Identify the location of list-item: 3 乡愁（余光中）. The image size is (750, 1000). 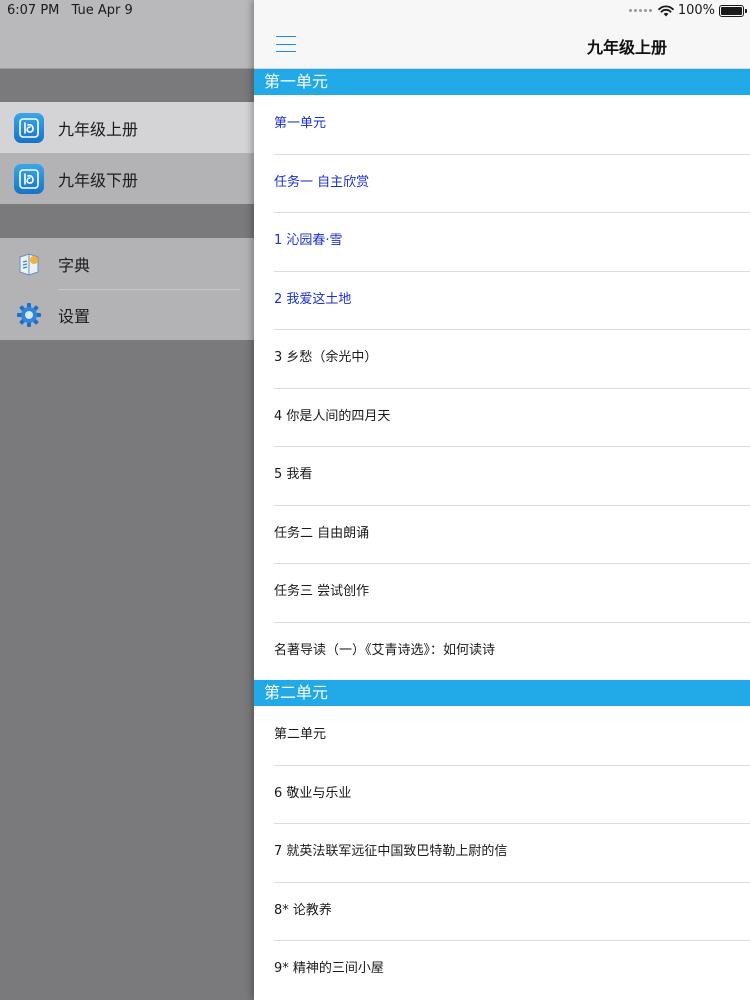
(502, 358).